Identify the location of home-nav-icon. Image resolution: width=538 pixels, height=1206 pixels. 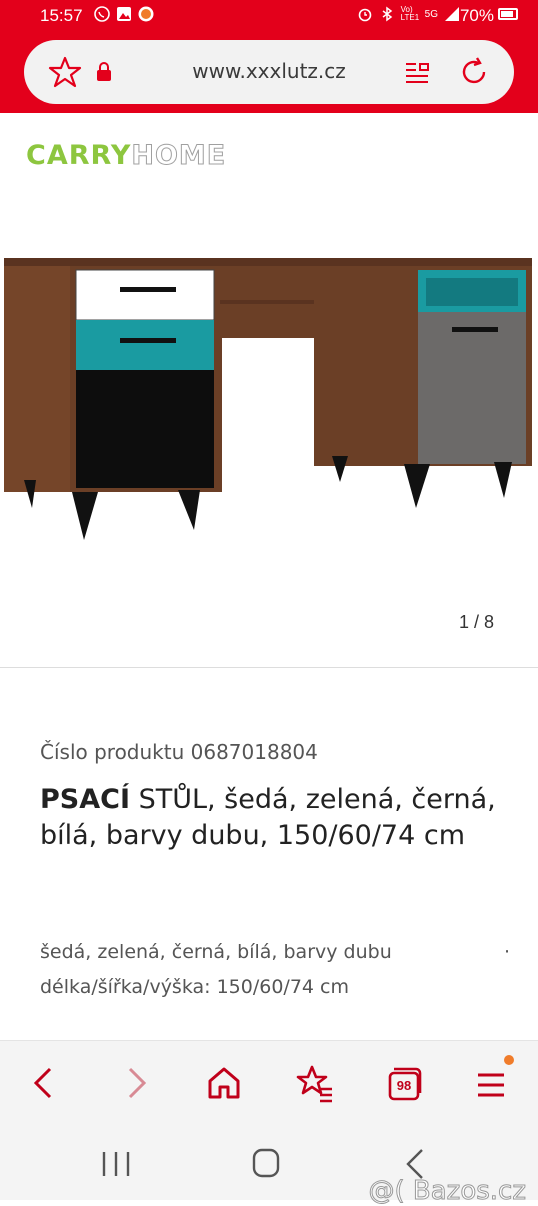
(266, 1164).